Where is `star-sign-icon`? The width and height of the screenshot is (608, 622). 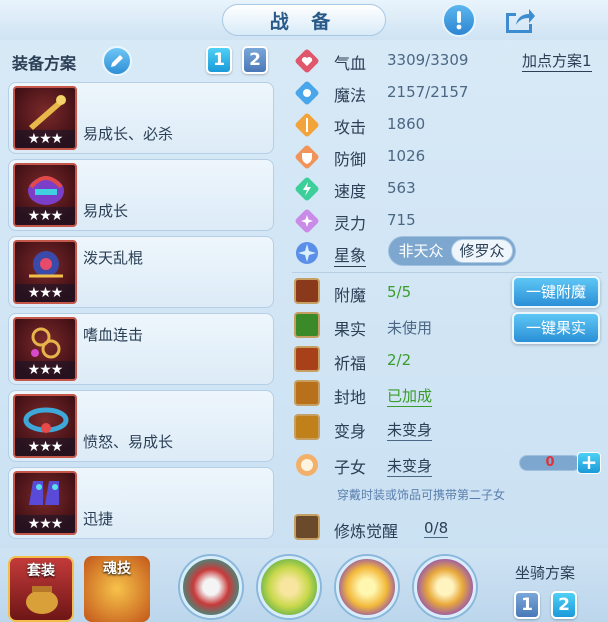
star-sign-icon is located at coordinates (307, 253).